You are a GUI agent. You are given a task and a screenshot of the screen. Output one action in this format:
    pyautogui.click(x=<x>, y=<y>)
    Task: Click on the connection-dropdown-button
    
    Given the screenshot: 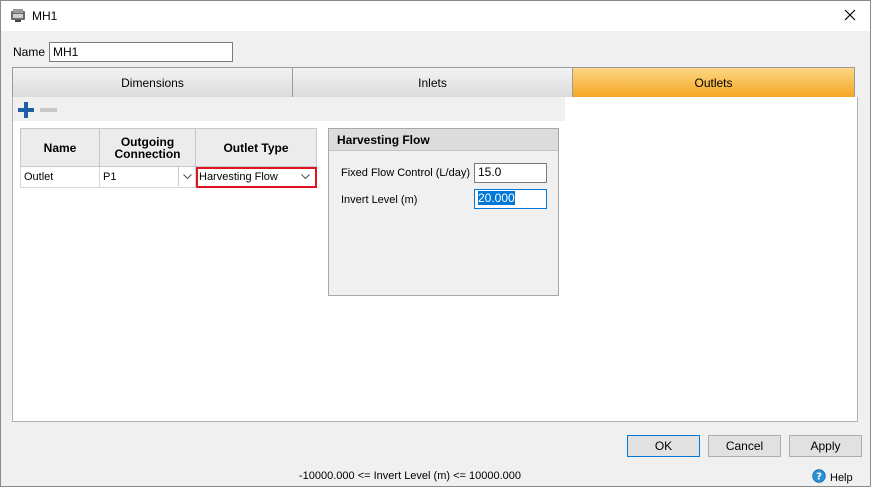 What is the action you would take?
    pyautogui.click(x=186, y=176)
    